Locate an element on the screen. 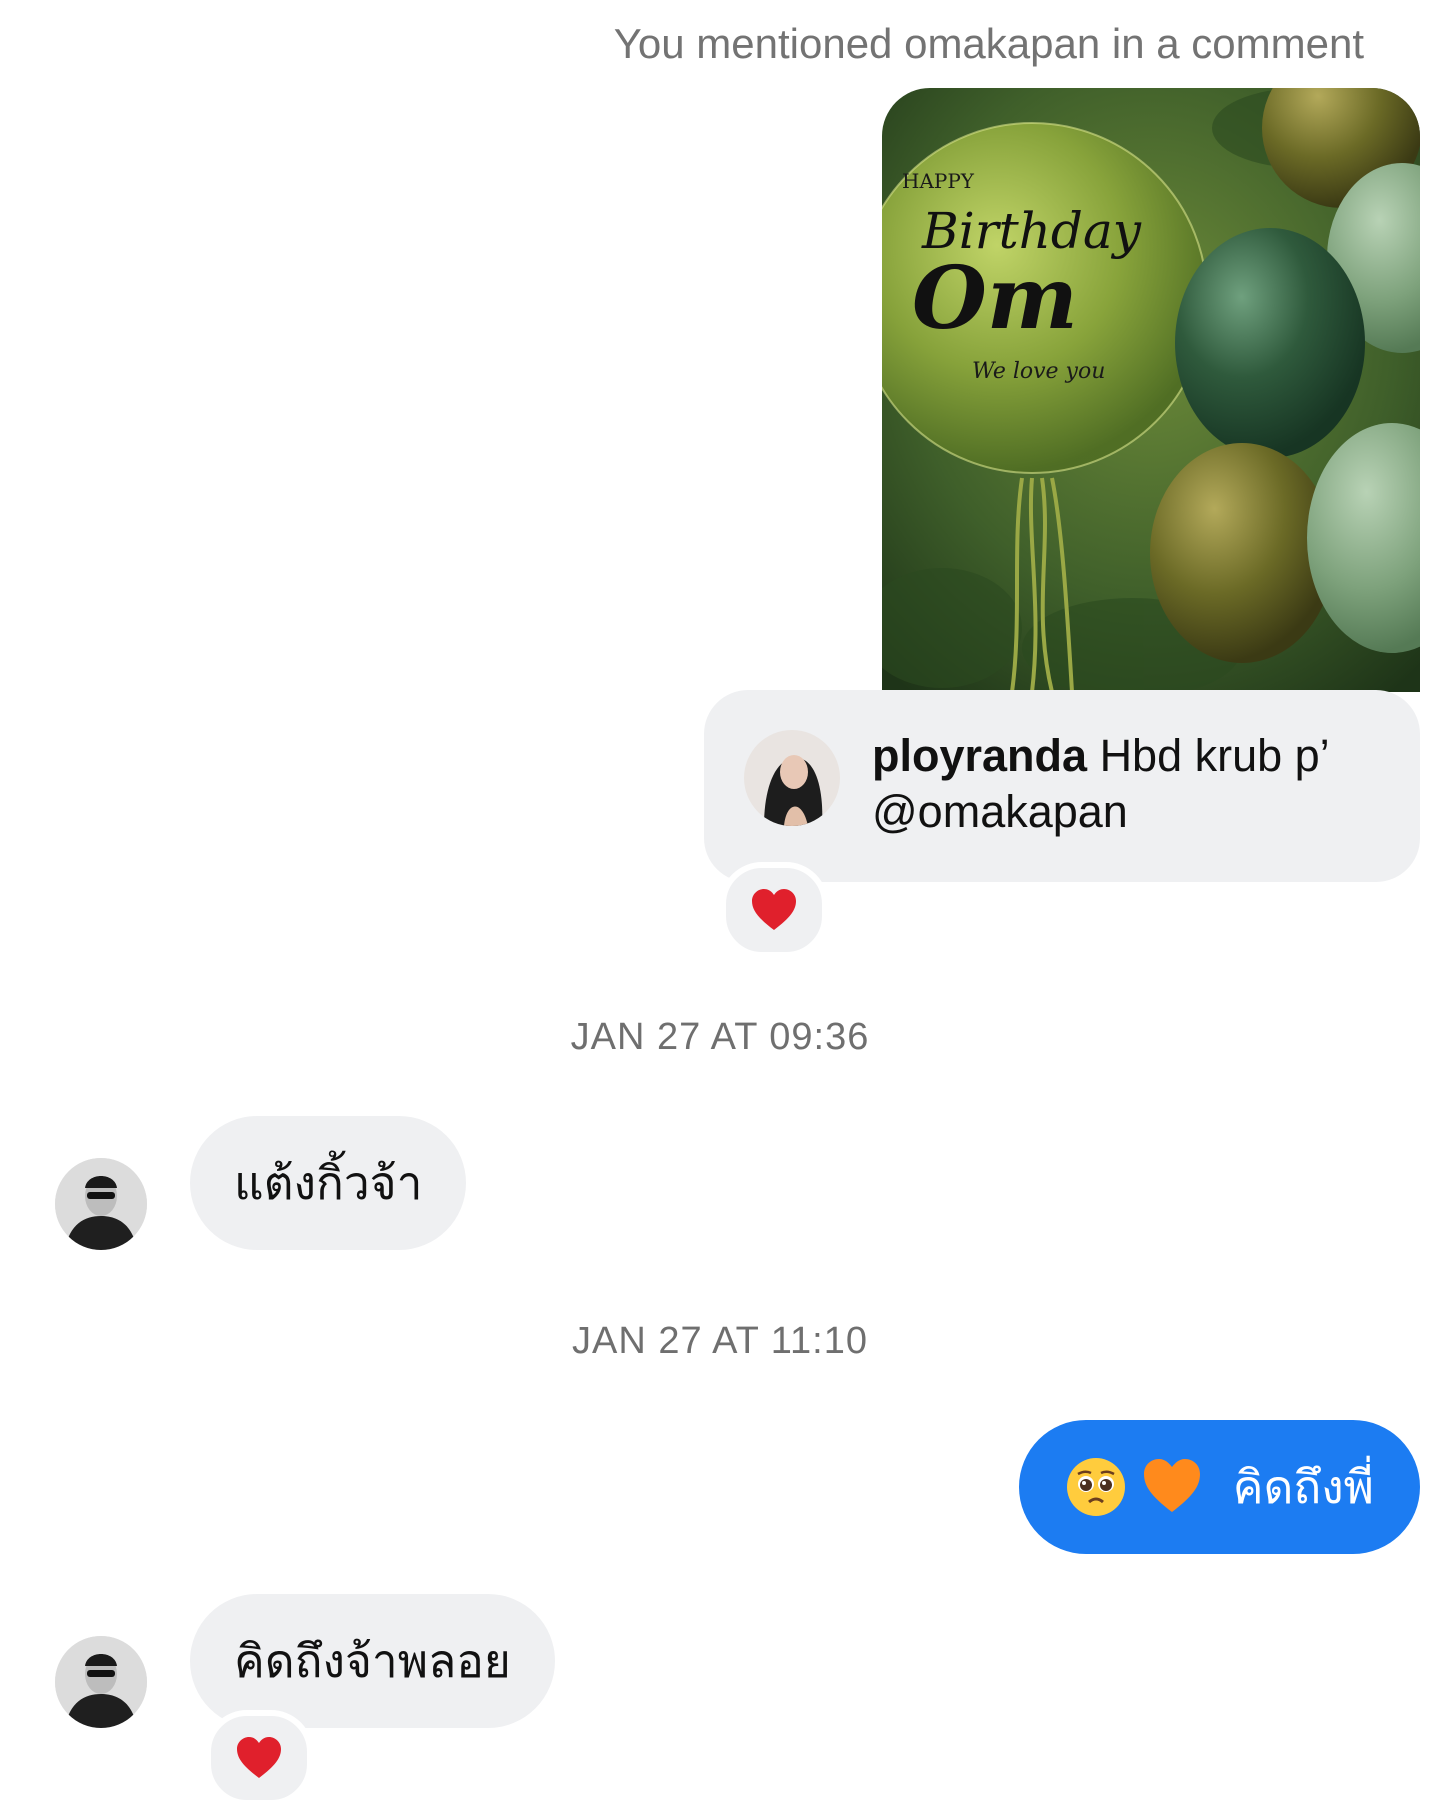 The height and width of the screenshot is (1806, 1440). message-bubble-outgoing: คิดถึงพี่ is located at coordinates (1219, 1487).